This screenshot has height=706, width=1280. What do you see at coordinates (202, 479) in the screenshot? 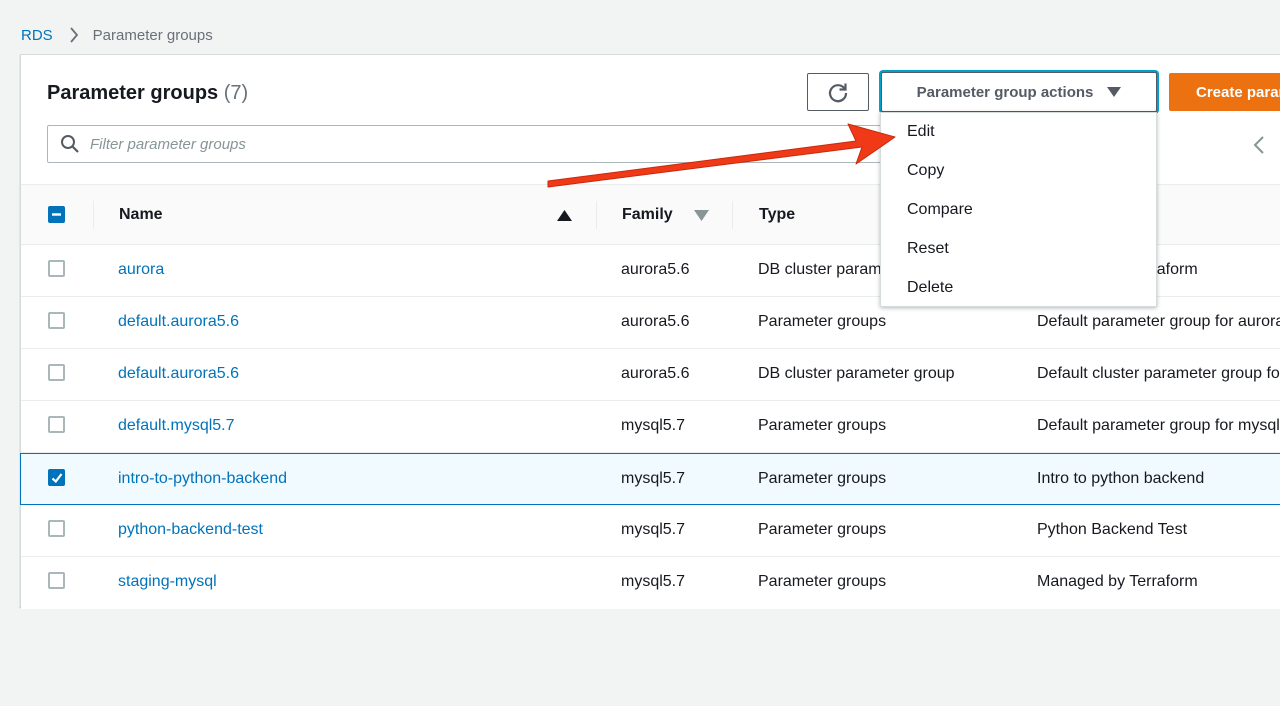
I see `row-name-link: intro-to-python-backend` at bounding box center [202, 479].